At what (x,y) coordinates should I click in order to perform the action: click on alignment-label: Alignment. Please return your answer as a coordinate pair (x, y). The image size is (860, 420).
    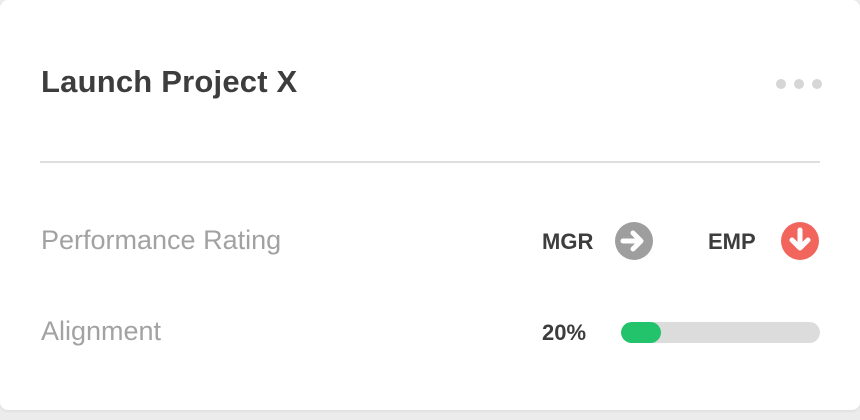
    Looking at the image, I should click on (101, 331).